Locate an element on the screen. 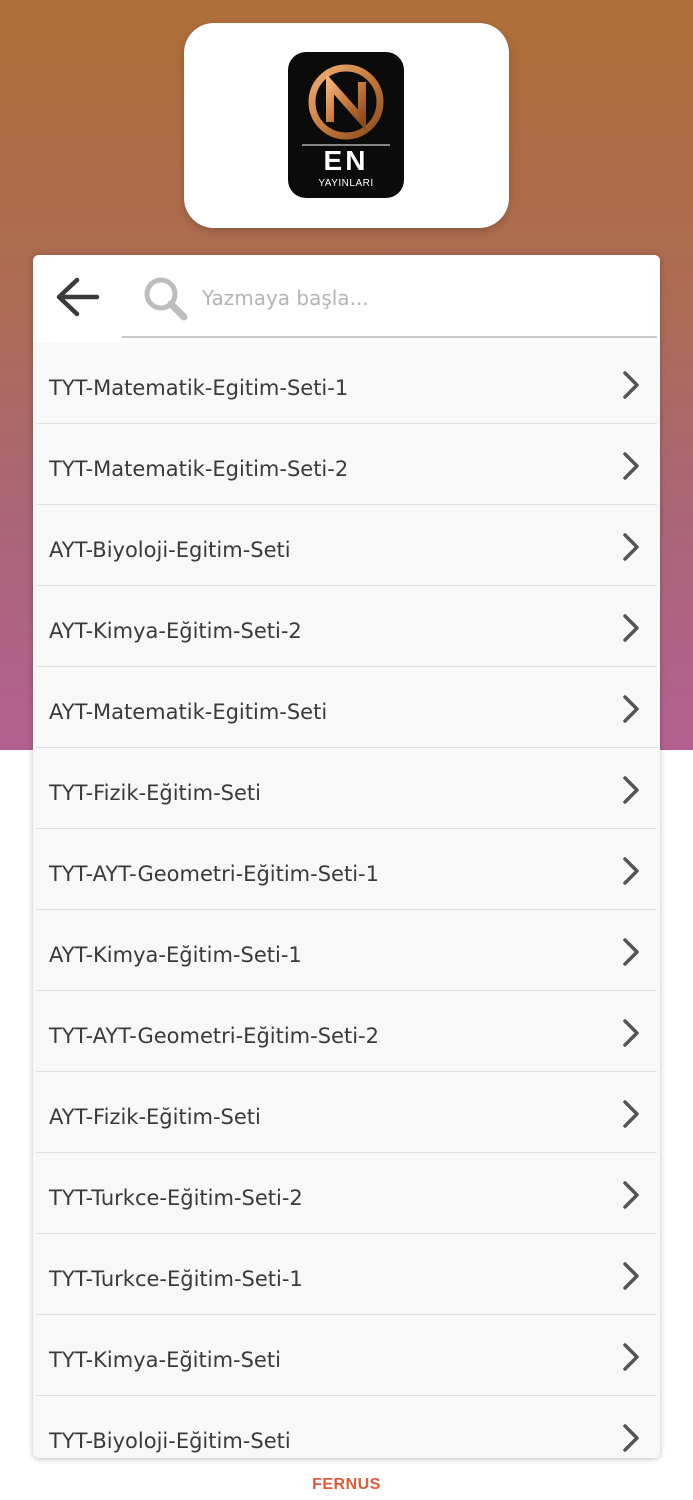 Image resolution: width=693 pixels, height=1500 pixels. list-item-label: TYT-Biyoloji-Eğitim-Seti is located at coordinates (170, 1441).